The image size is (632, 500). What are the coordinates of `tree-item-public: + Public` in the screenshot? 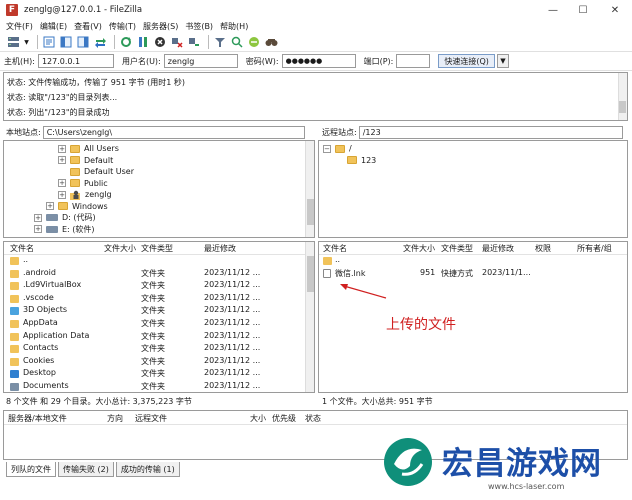 It's located at (154, 184).